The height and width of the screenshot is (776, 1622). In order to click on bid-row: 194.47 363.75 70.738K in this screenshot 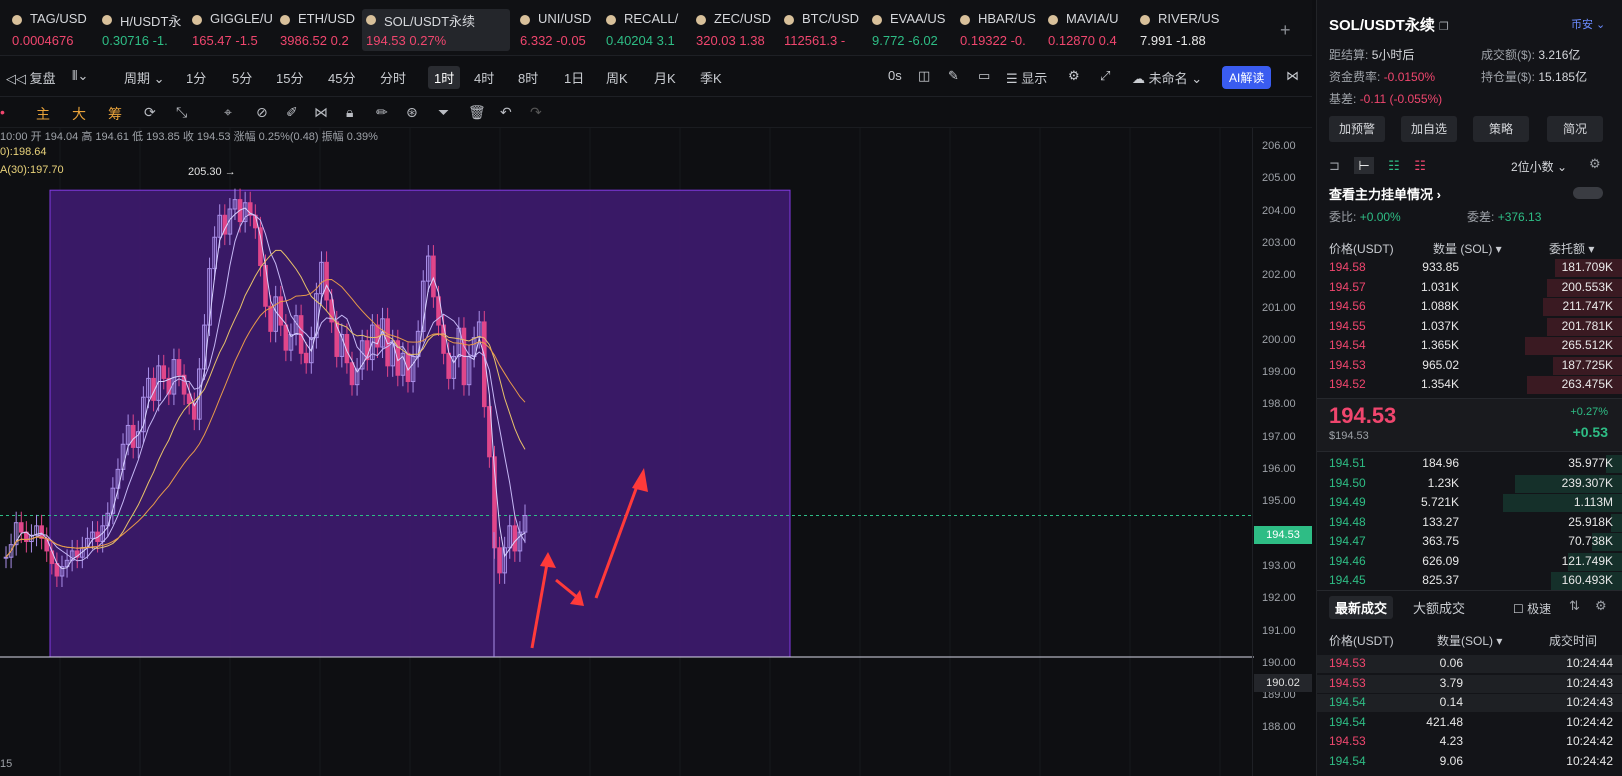, I will do `click(1469, 542)`.